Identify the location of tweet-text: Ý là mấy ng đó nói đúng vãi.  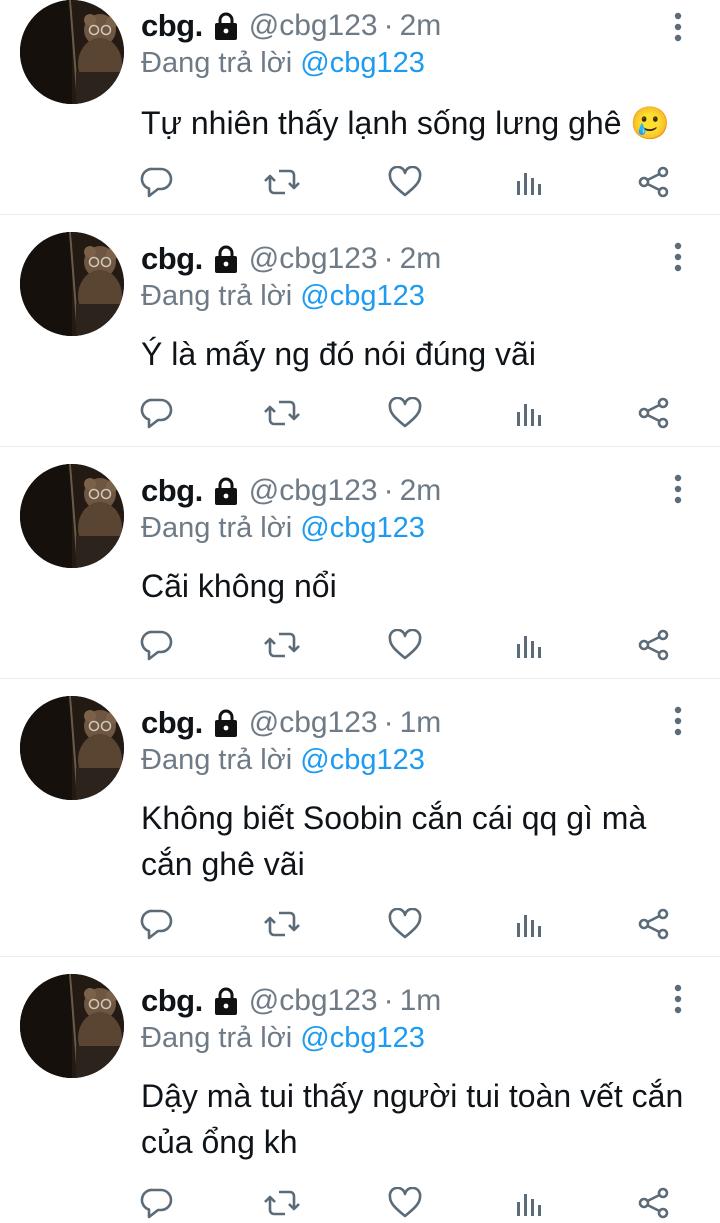
(421, 354).